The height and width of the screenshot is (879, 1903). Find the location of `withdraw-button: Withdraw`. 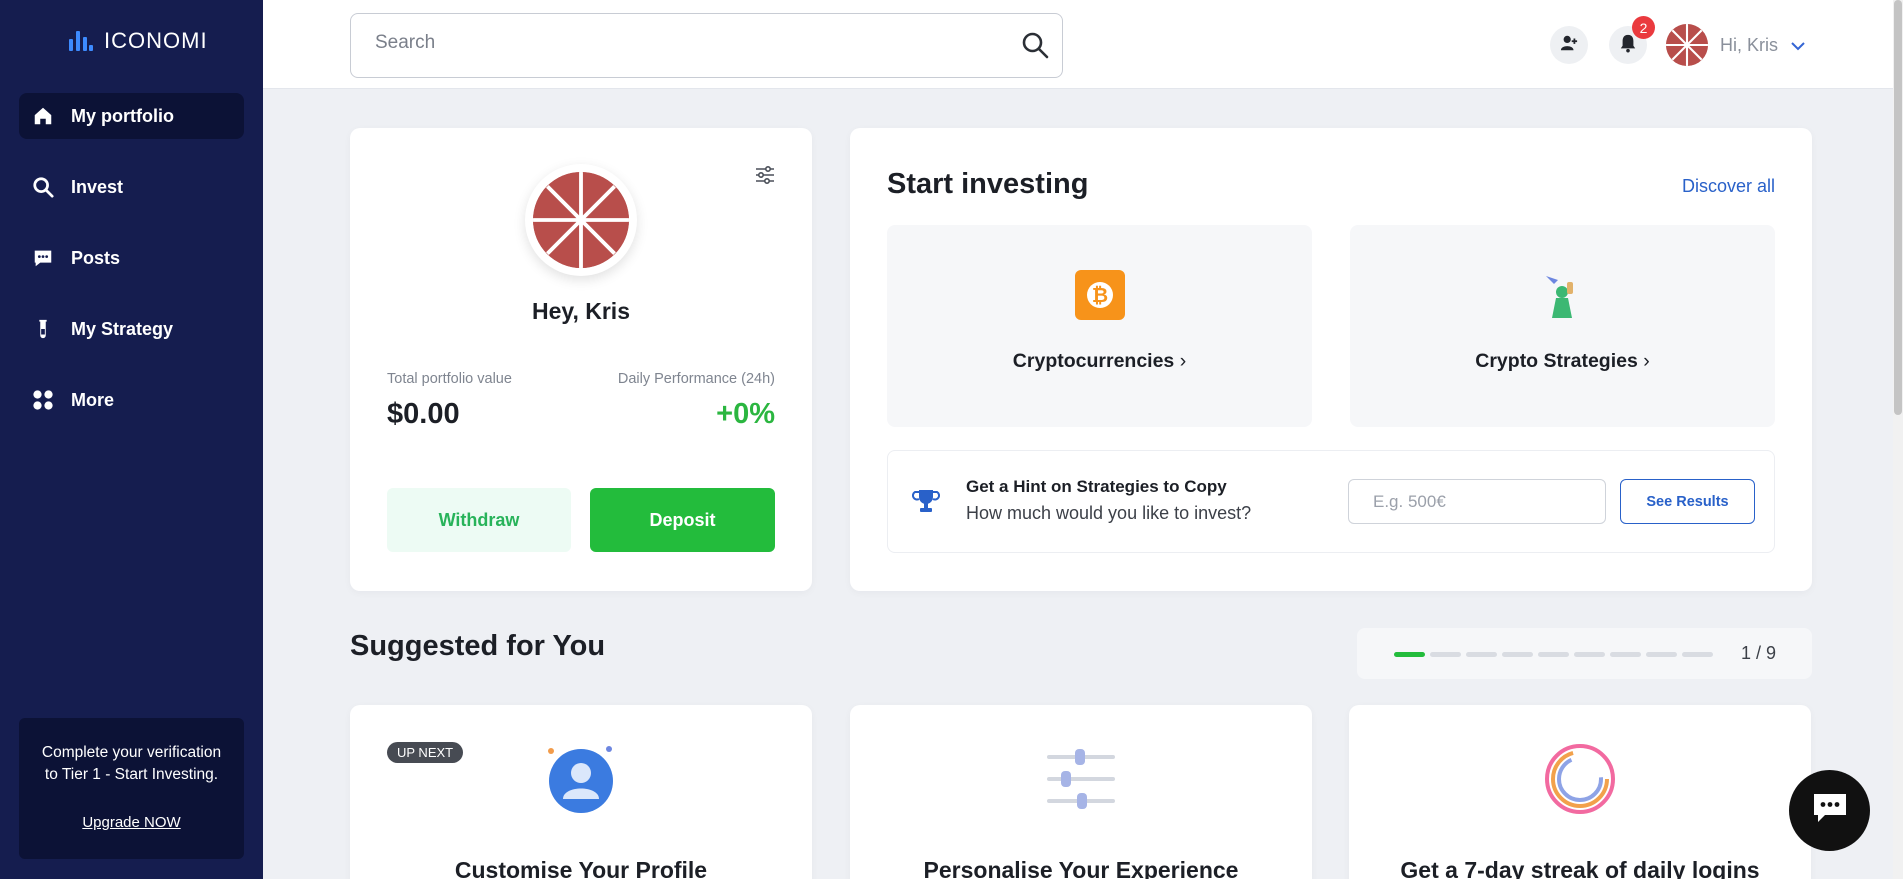

withdraw-button: Withdraw is located at coordinates (479, 520).